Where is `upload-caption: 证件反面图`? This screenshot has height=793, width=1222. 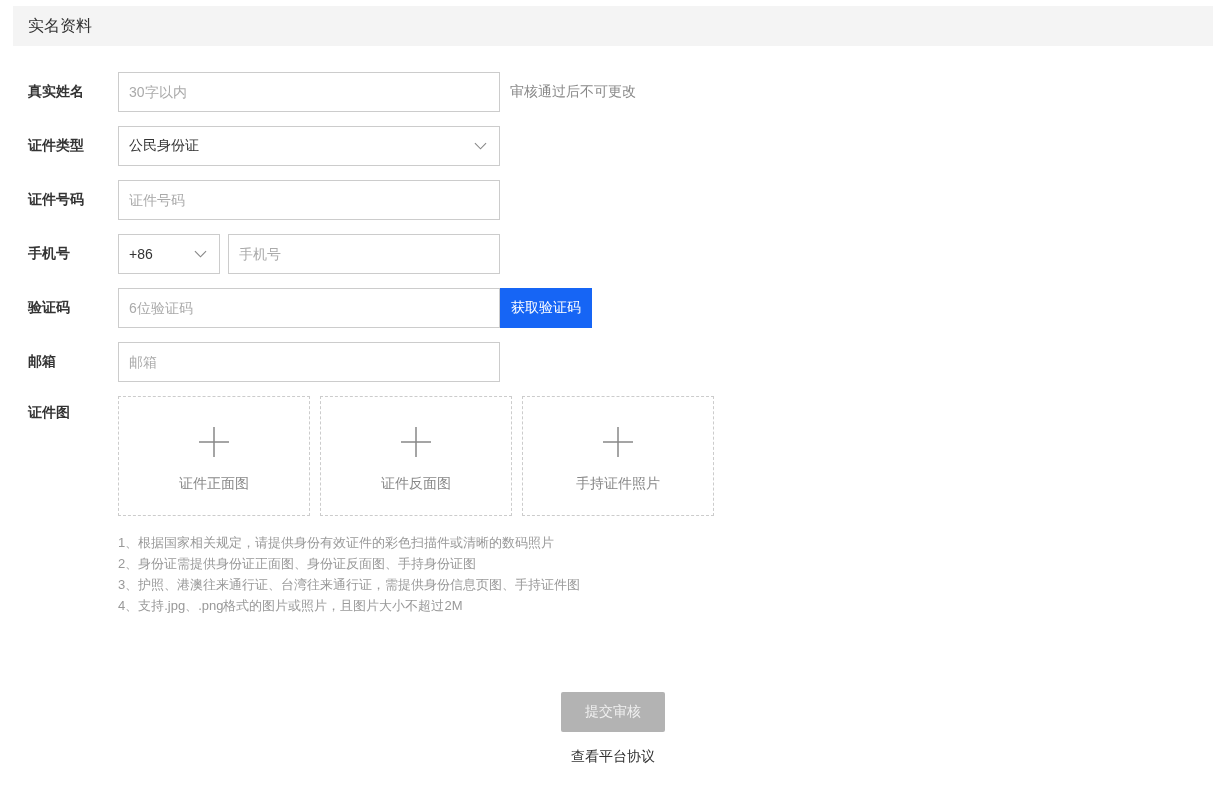
upload-caption: 证件反面图 is located at coordinates (416, 484).